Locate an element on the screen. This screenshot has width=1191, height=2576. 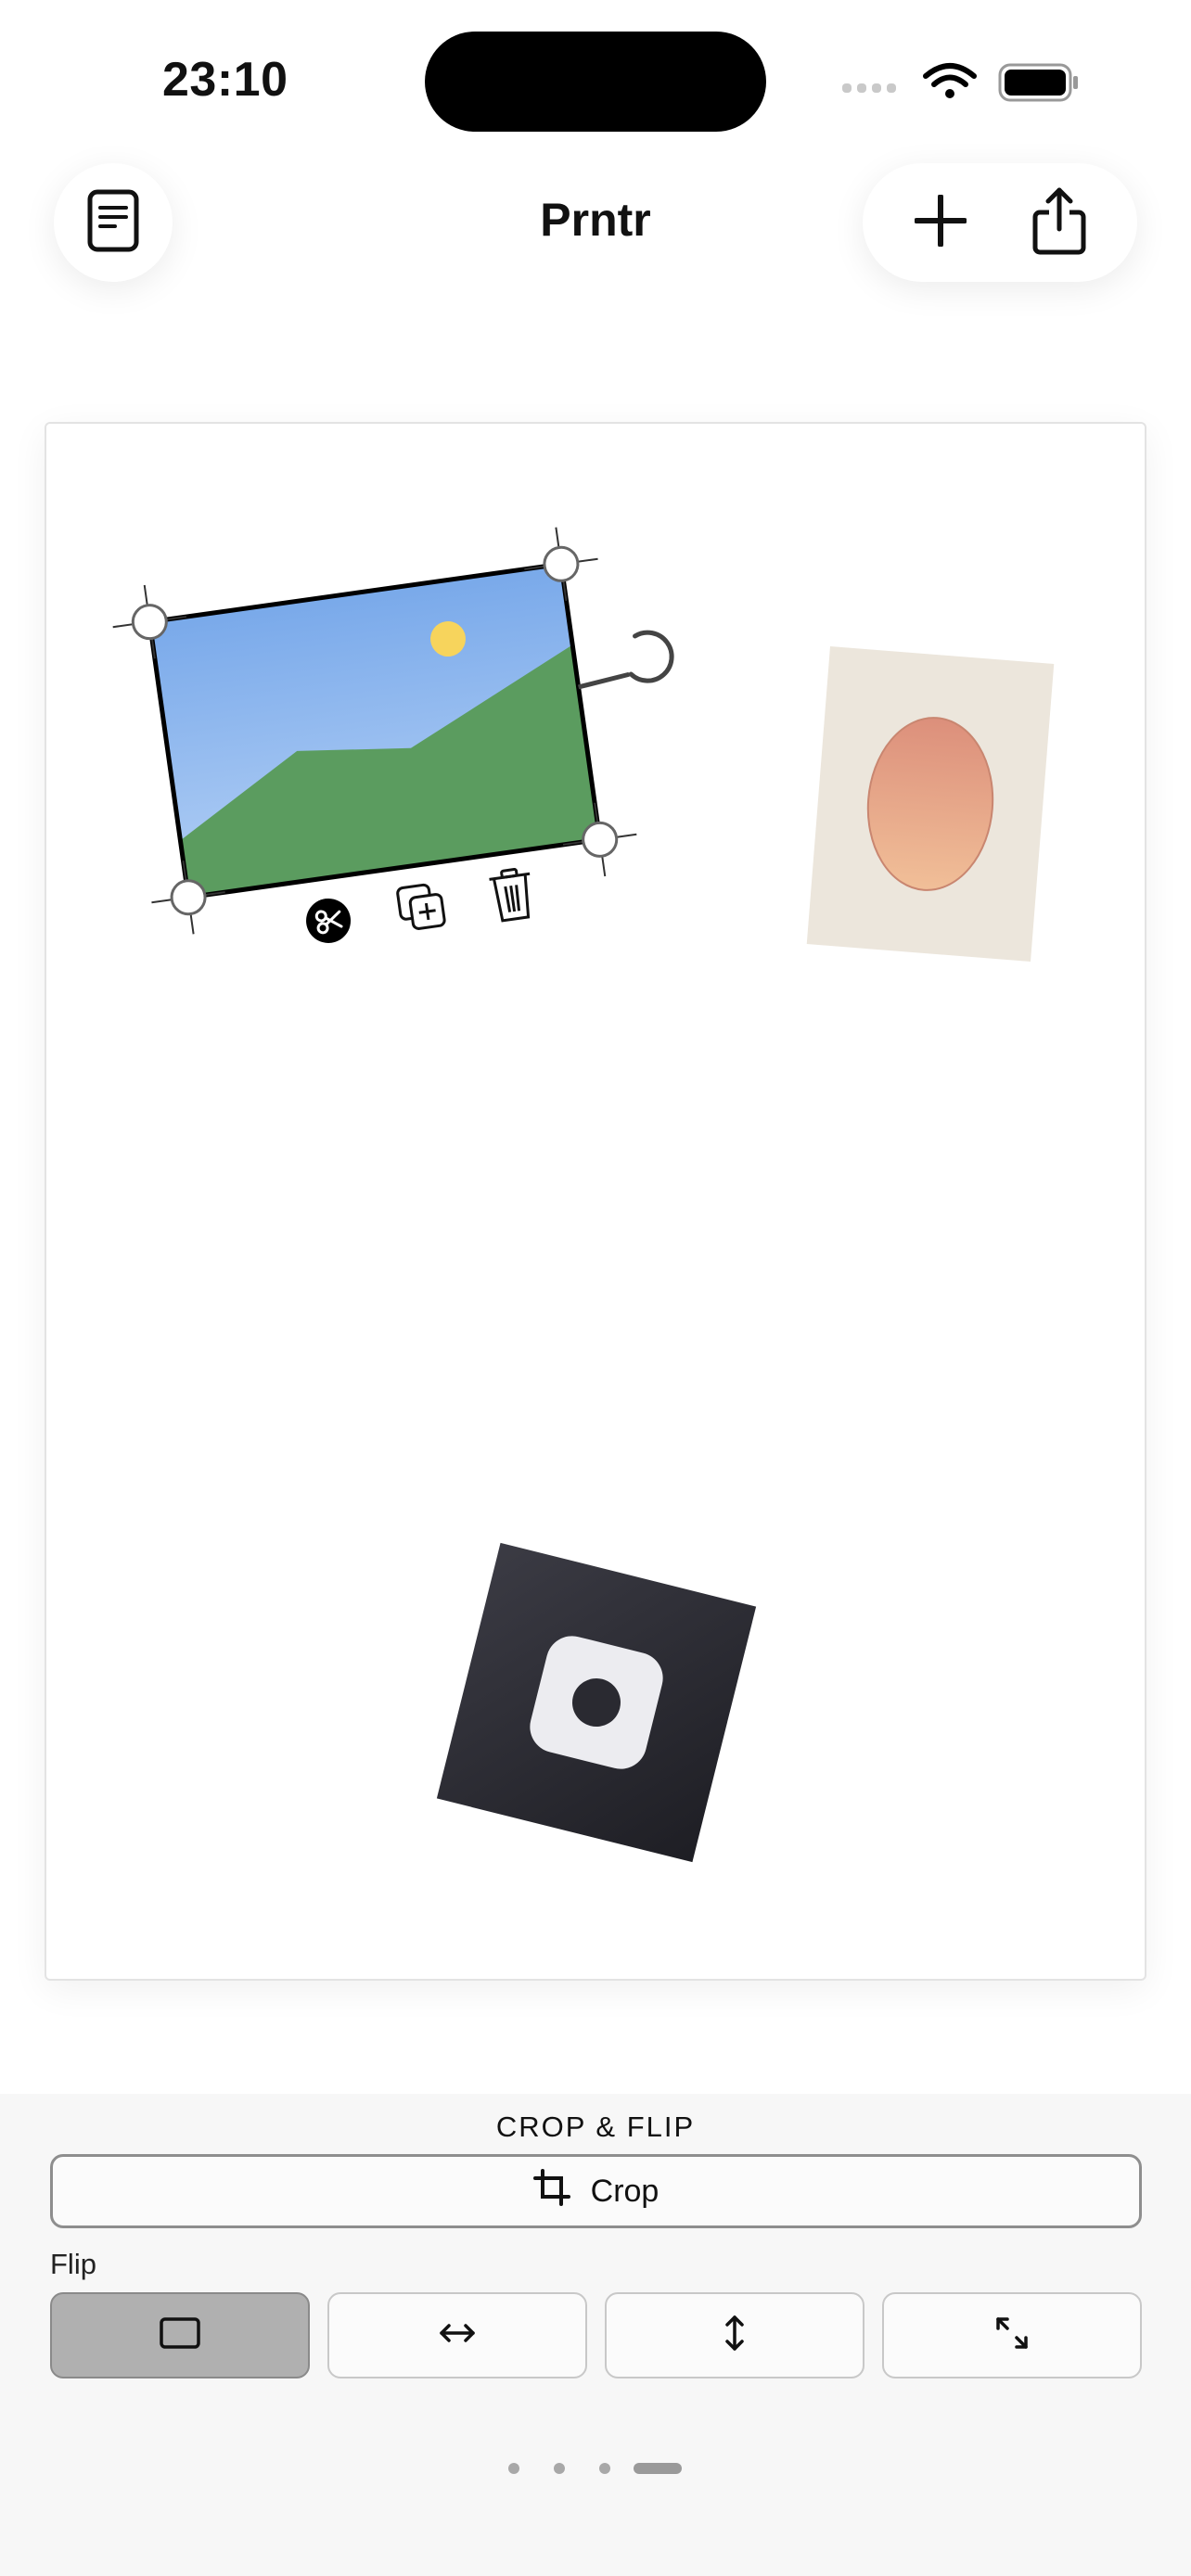
flip-horizontal-icon is located at coordinates (457, 2335).